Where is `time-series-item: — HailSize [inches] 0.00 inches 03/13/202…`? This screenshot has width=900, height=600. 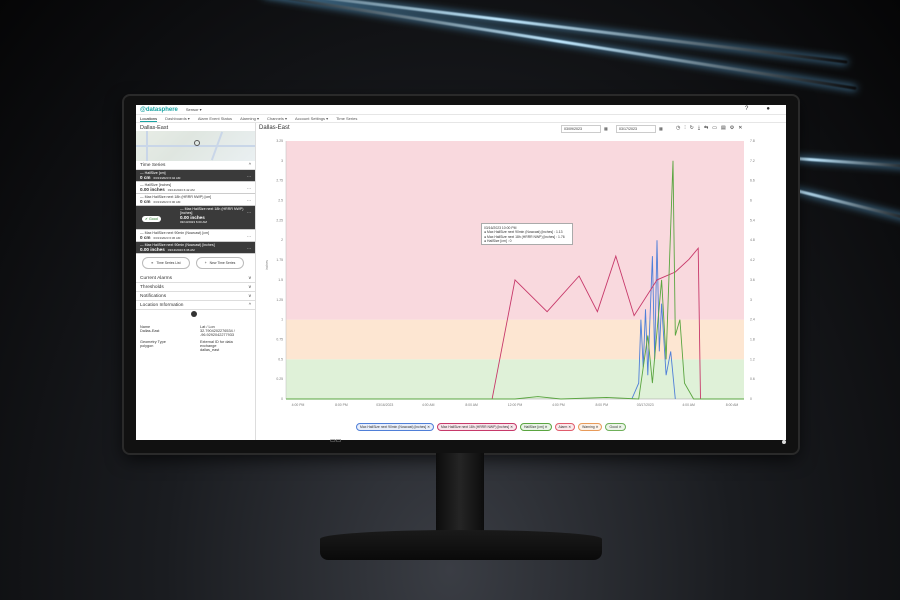
time-series-item: — HailSize [inches] 0.00 inches 03/13/202… is located at coordinates (195, 188).